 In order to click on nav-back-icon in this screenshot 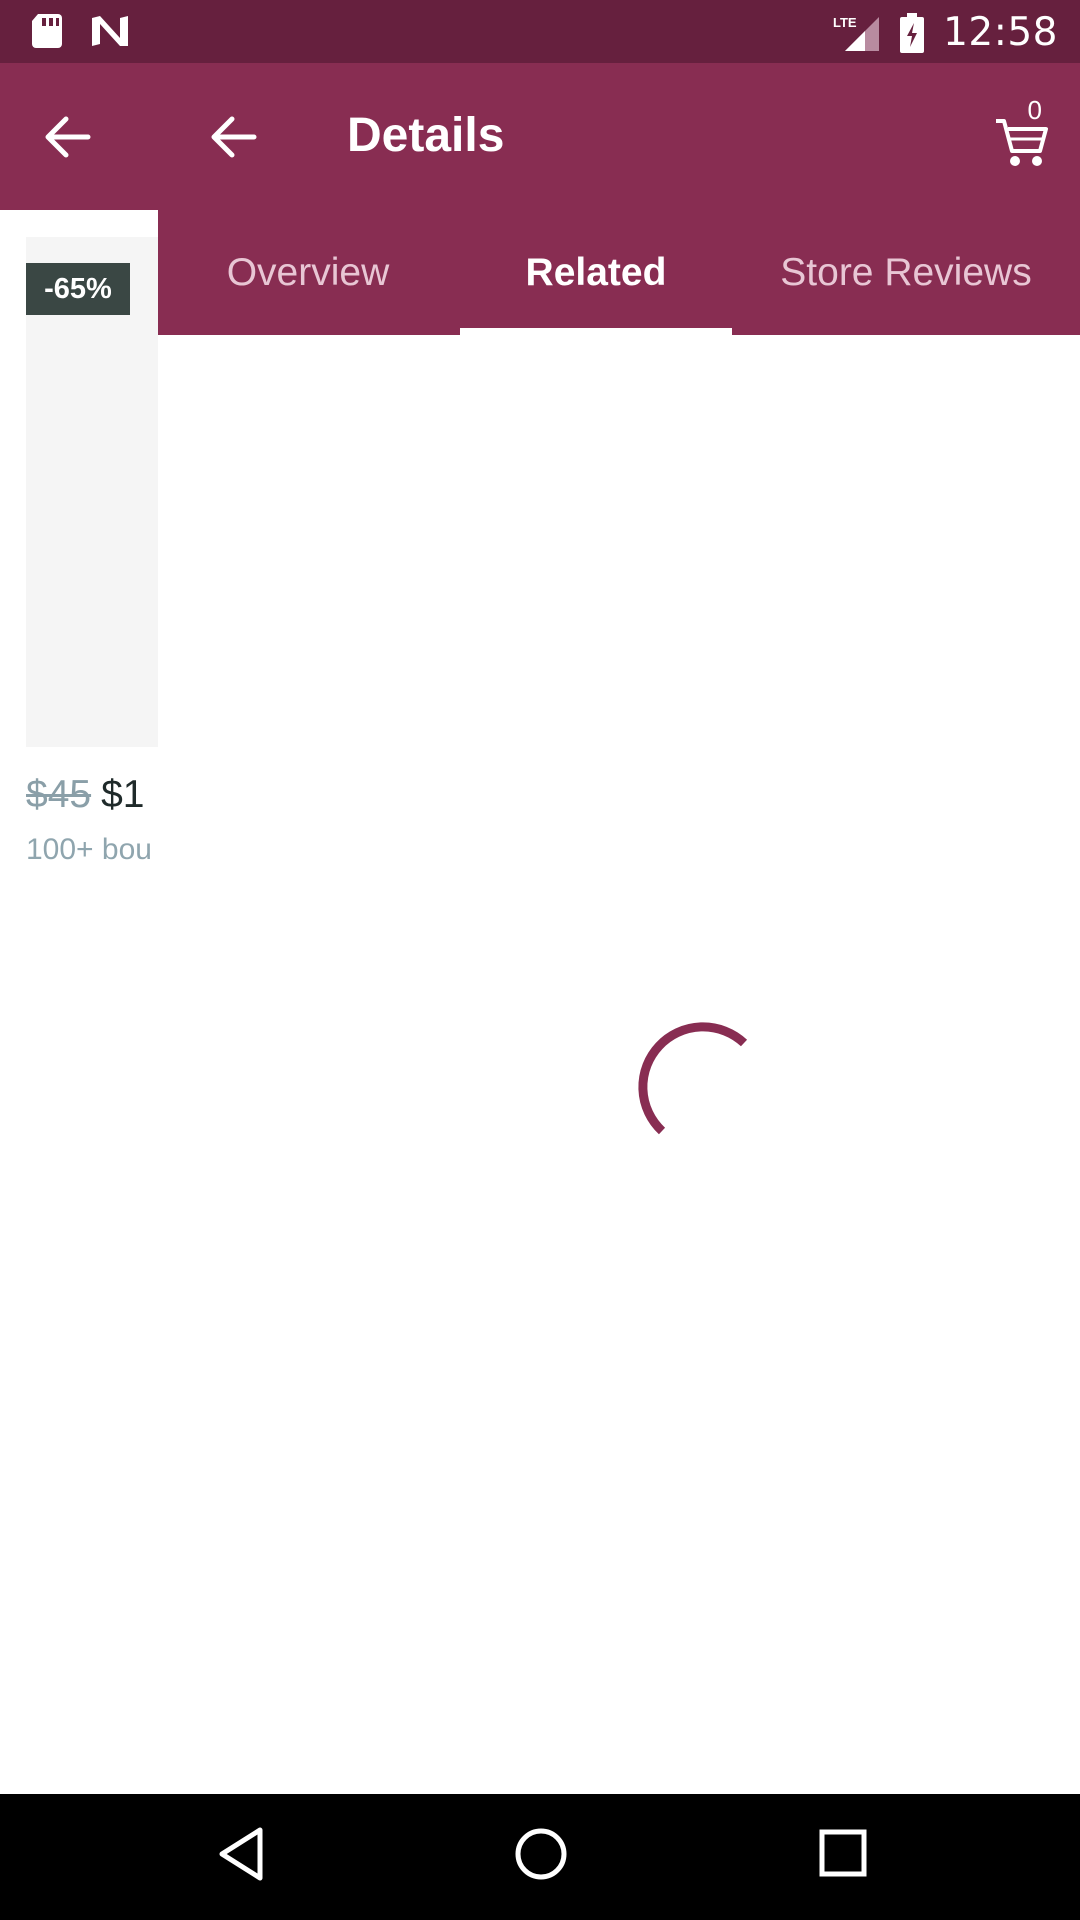, I will do `click(240, 1854)`.